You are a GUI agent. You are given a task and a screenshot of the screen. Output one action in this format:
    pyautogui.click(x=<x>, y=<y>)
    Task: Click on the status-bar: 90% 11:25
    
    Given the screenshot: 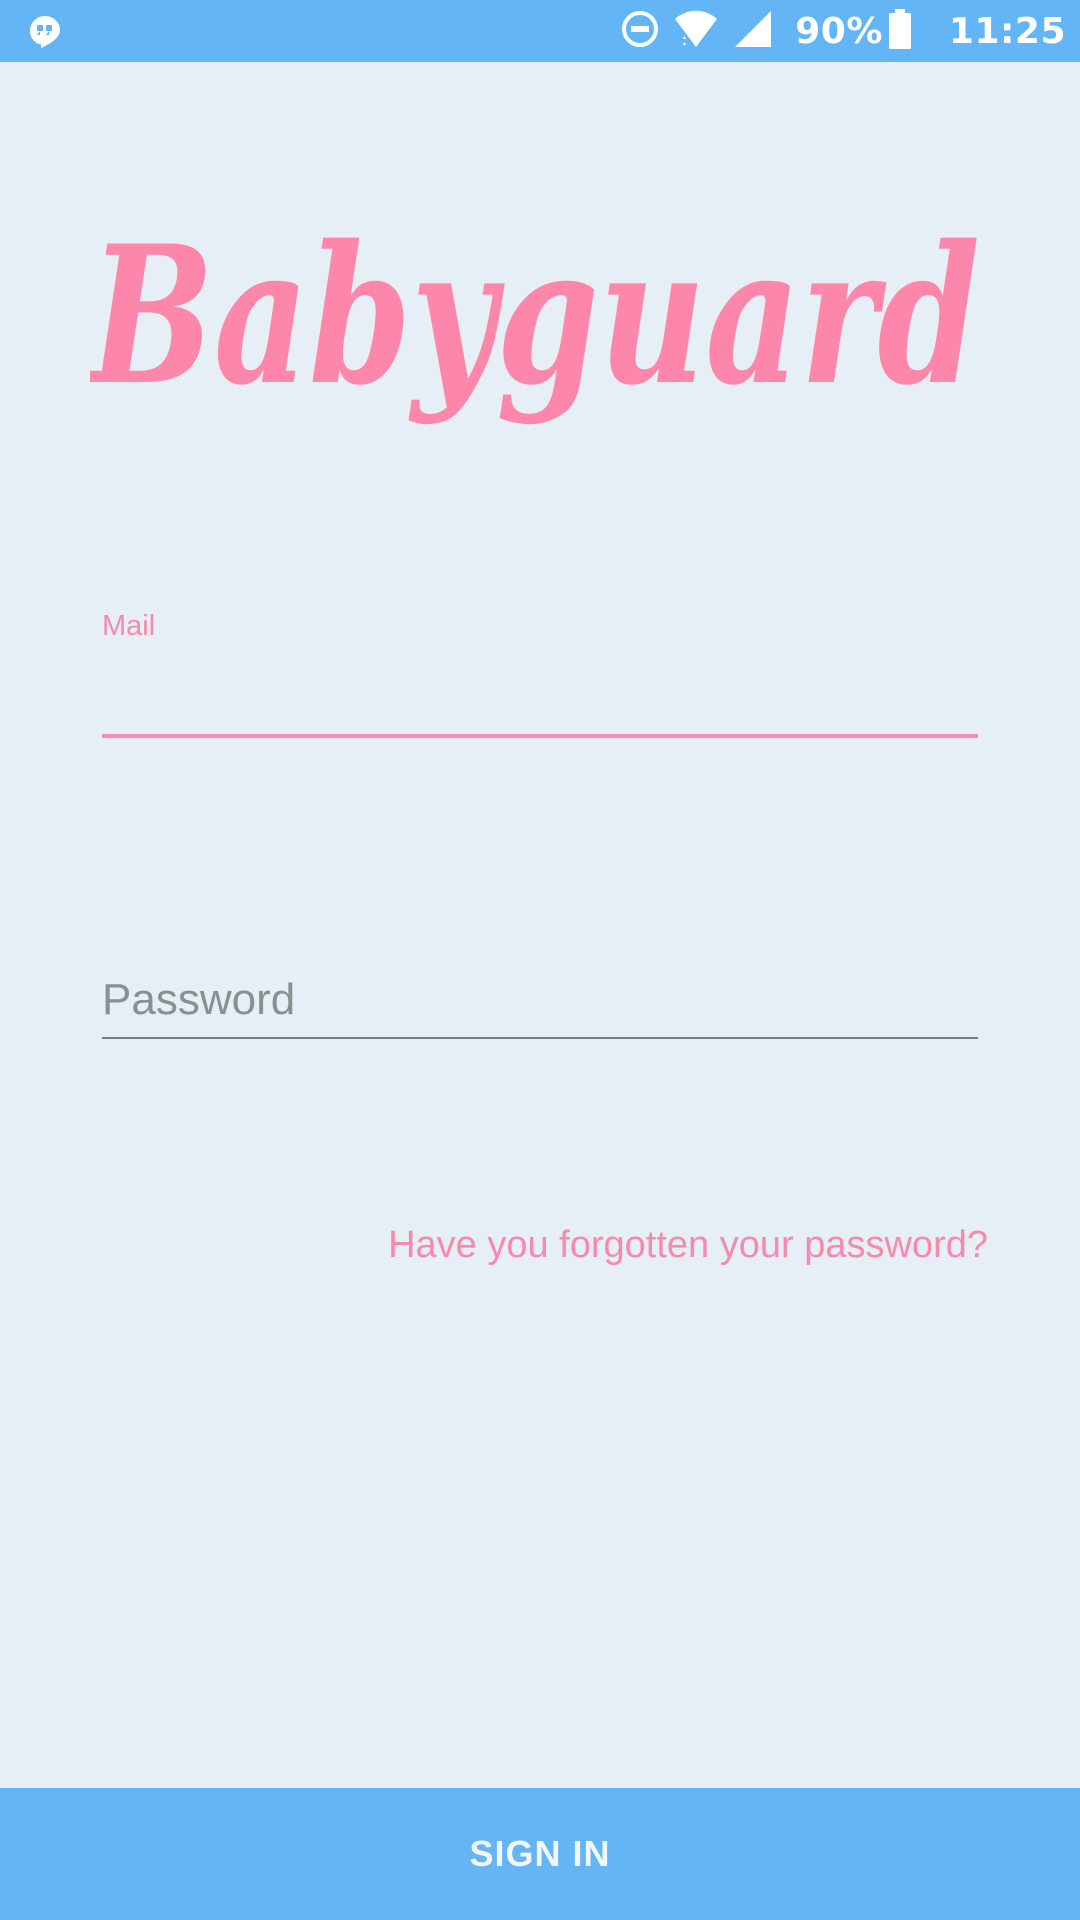 What is the action you would take?
    pyautogui.click(x=540, y=31)
    